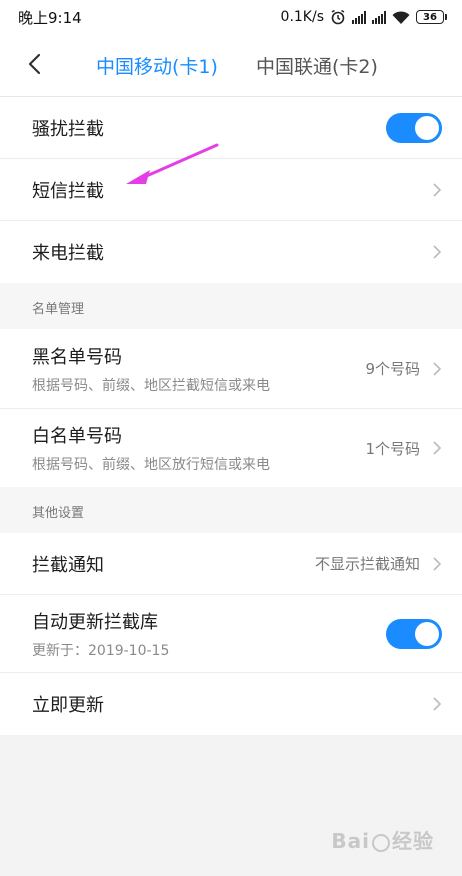  Describe the element at coordinates (231, 17) in the screenshot. I see `status-bar: 晚上9:14 0.1K/s 36` at that location.